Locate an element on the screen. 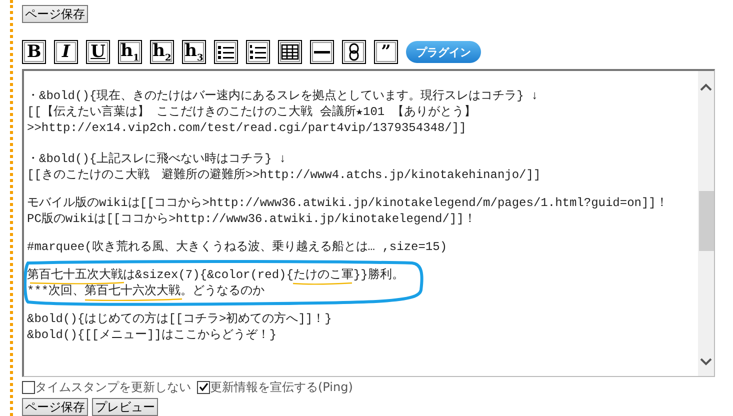  scroll-up-icon is located at coordinates (706, 87).